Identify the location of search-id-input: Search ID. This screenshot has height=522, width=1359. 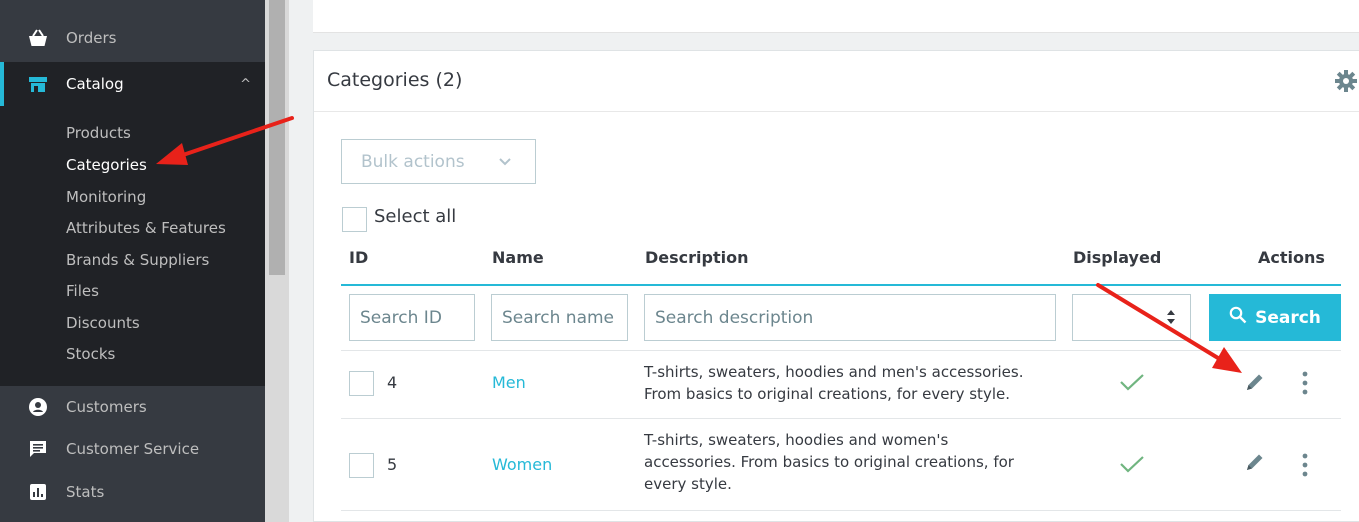
(412, 317).